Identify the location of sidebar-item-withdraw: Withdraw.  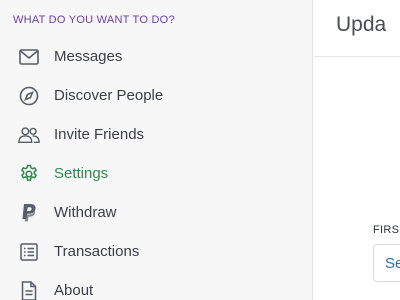
(156, 212).